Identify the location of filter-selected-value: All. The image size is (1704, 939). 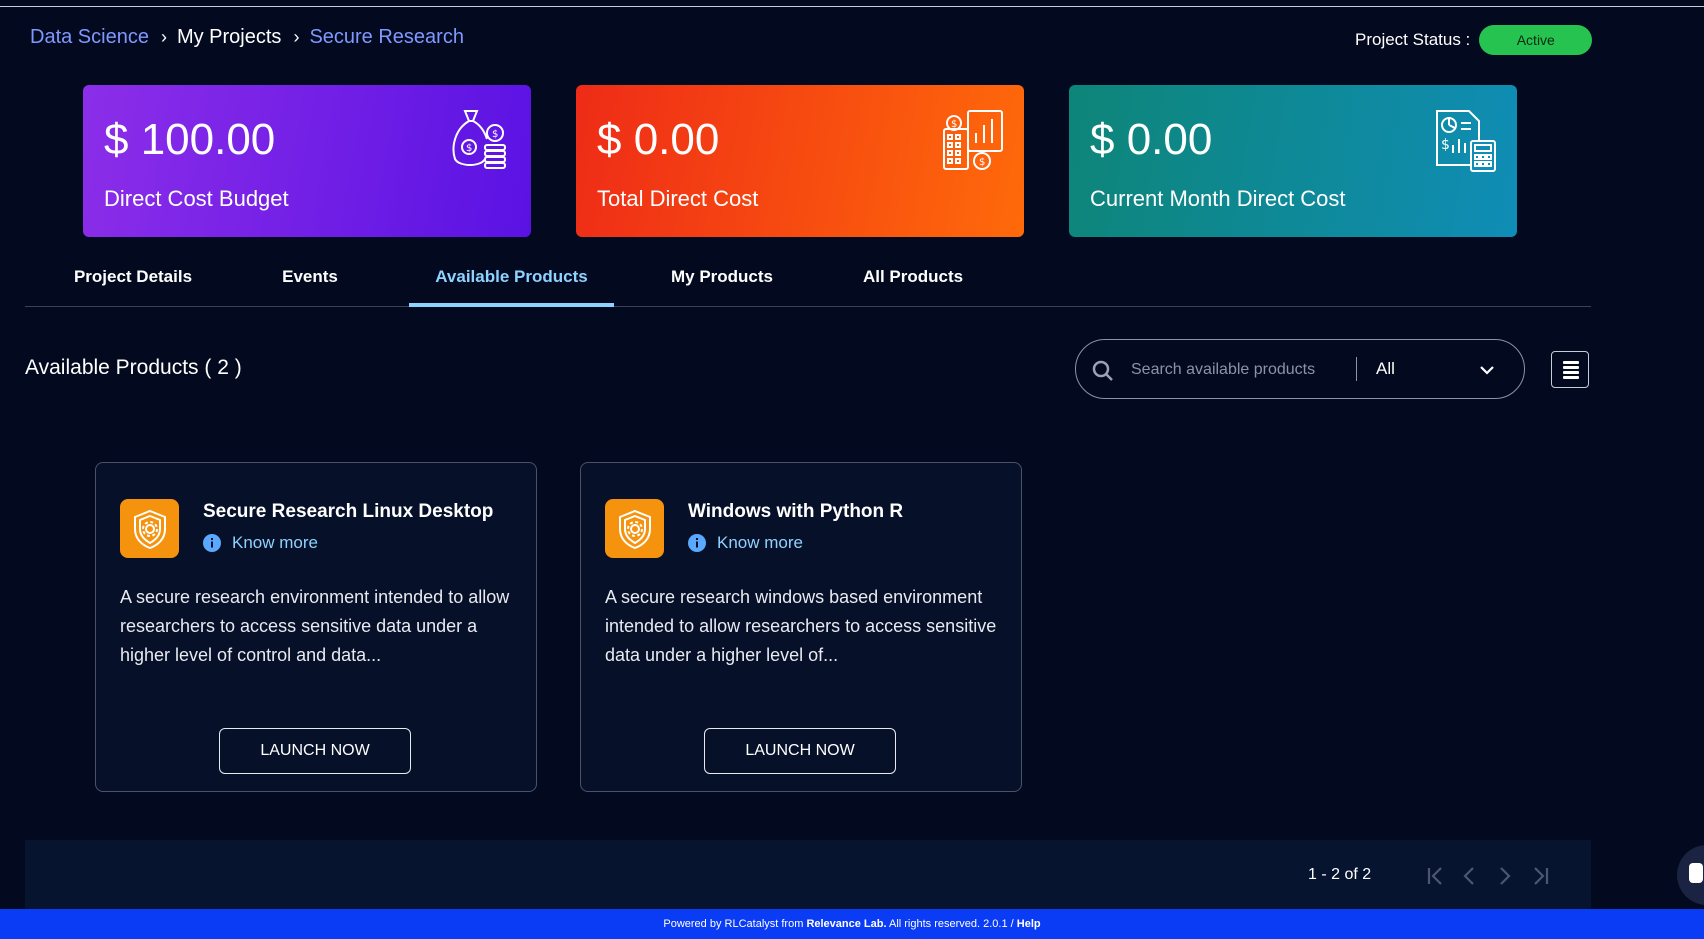
(1385, 368).